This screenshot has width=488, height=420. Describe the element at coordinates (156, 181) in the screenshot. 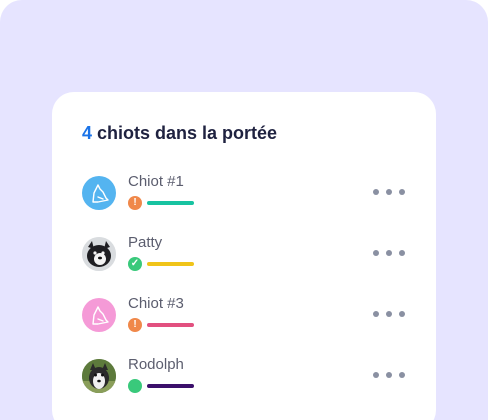

I see `puppy-name: Chiot #1` at that location.